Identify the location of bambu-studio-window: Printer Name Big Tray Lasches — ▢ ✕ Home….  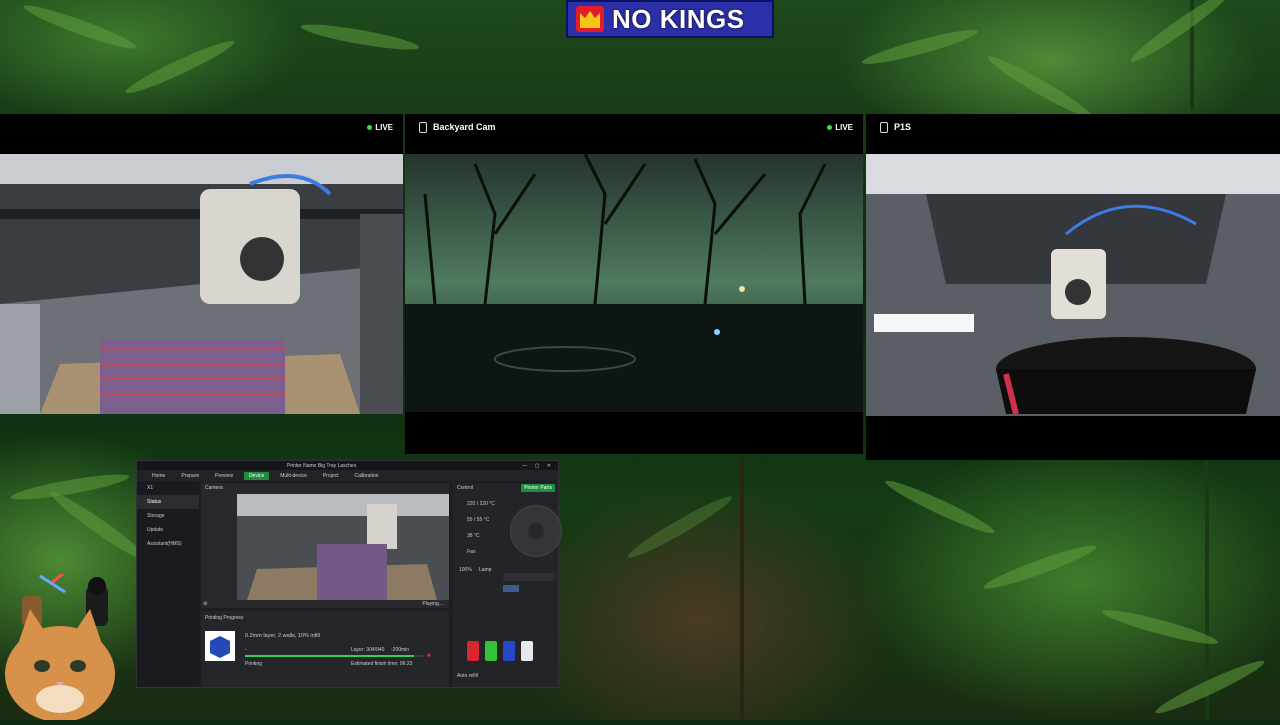
(349, 574).